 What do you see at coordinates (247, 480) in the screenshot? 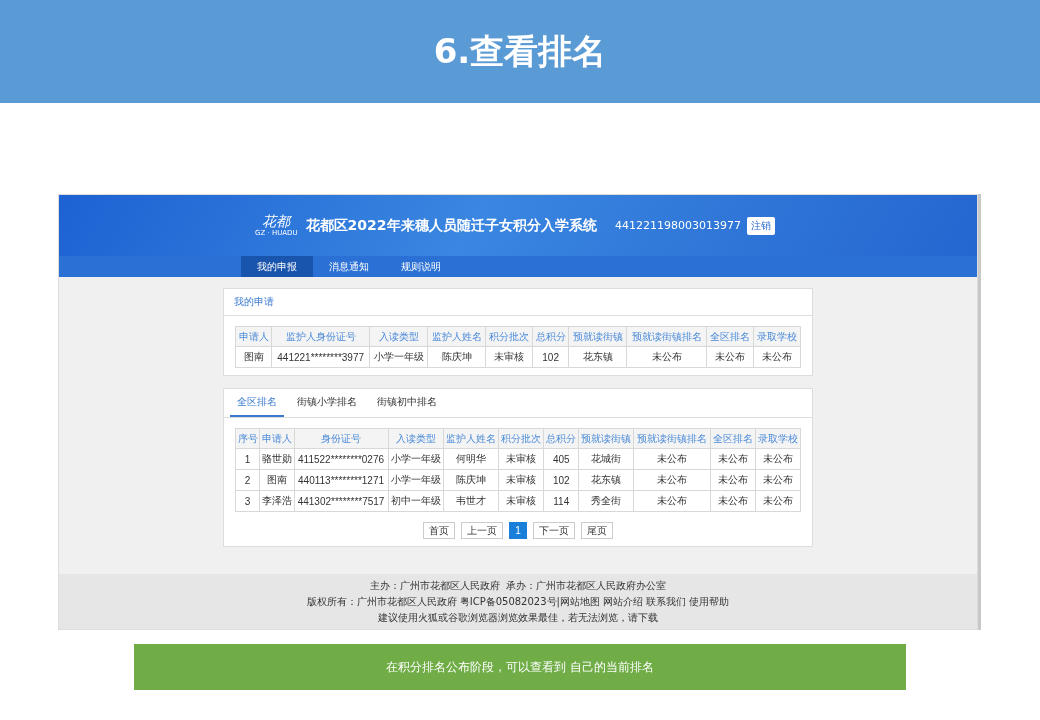
I see `table-cell: 2` at bounding box center [247, 480].